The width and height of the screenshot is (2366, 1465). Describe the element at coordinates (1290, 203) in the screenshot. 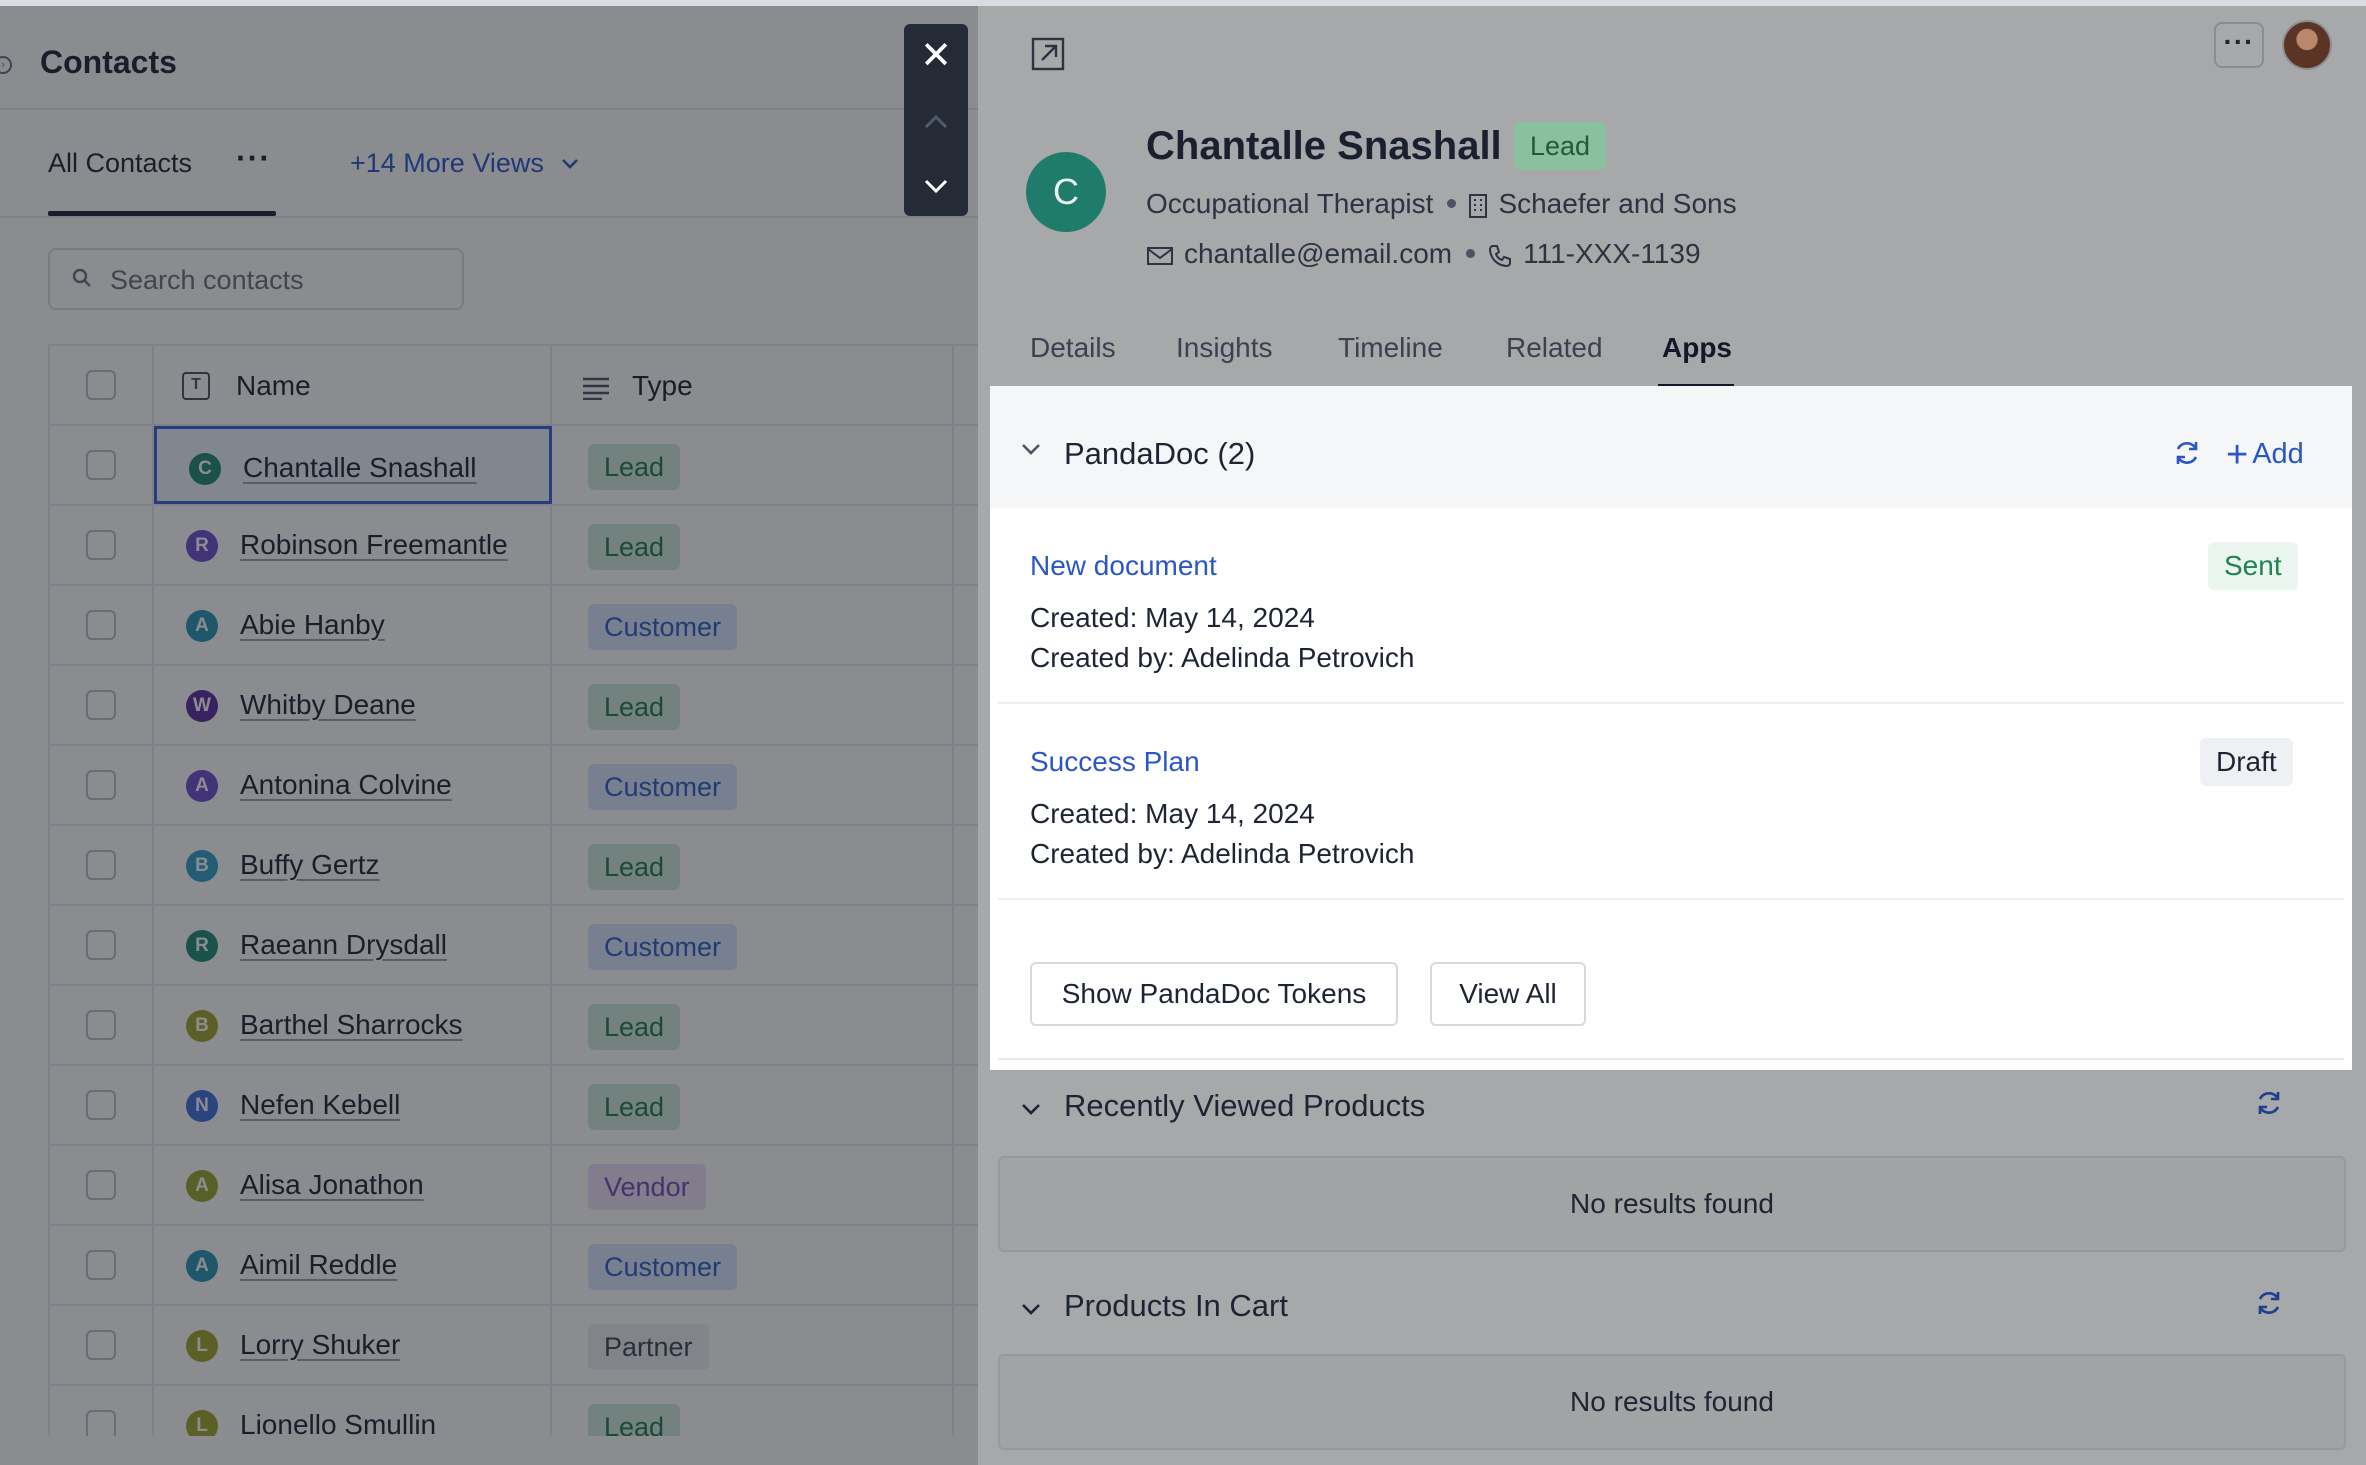

I see `job-title: Occupational Therapist` at that location.